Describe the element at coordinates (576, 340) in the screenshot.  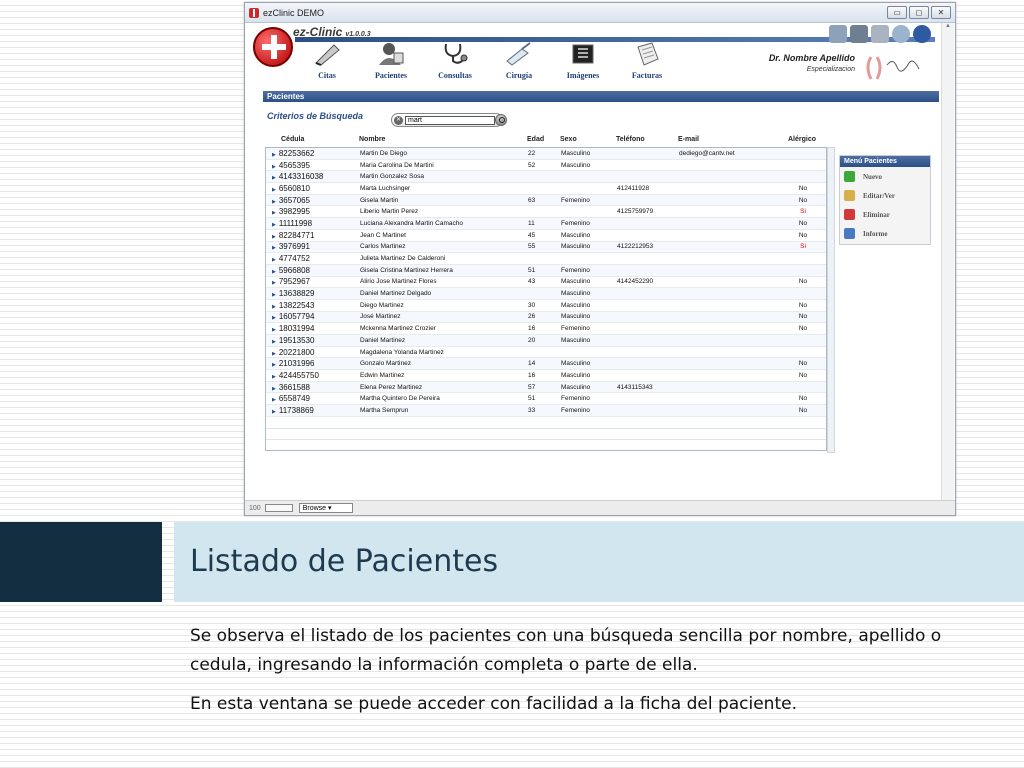
I see `cell-sexo: Masculino` at that location.